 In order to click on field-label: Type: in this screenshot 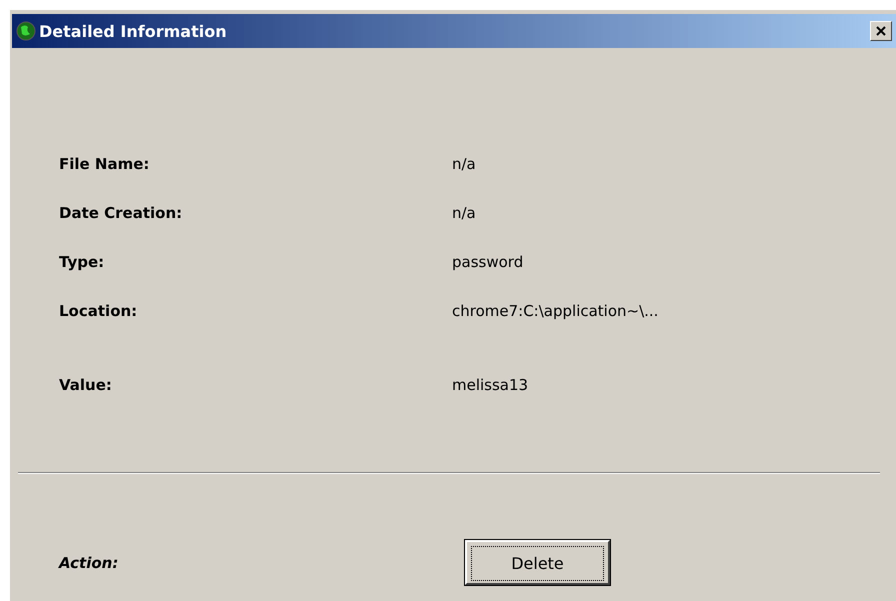, I will do `click(82, 261)`.